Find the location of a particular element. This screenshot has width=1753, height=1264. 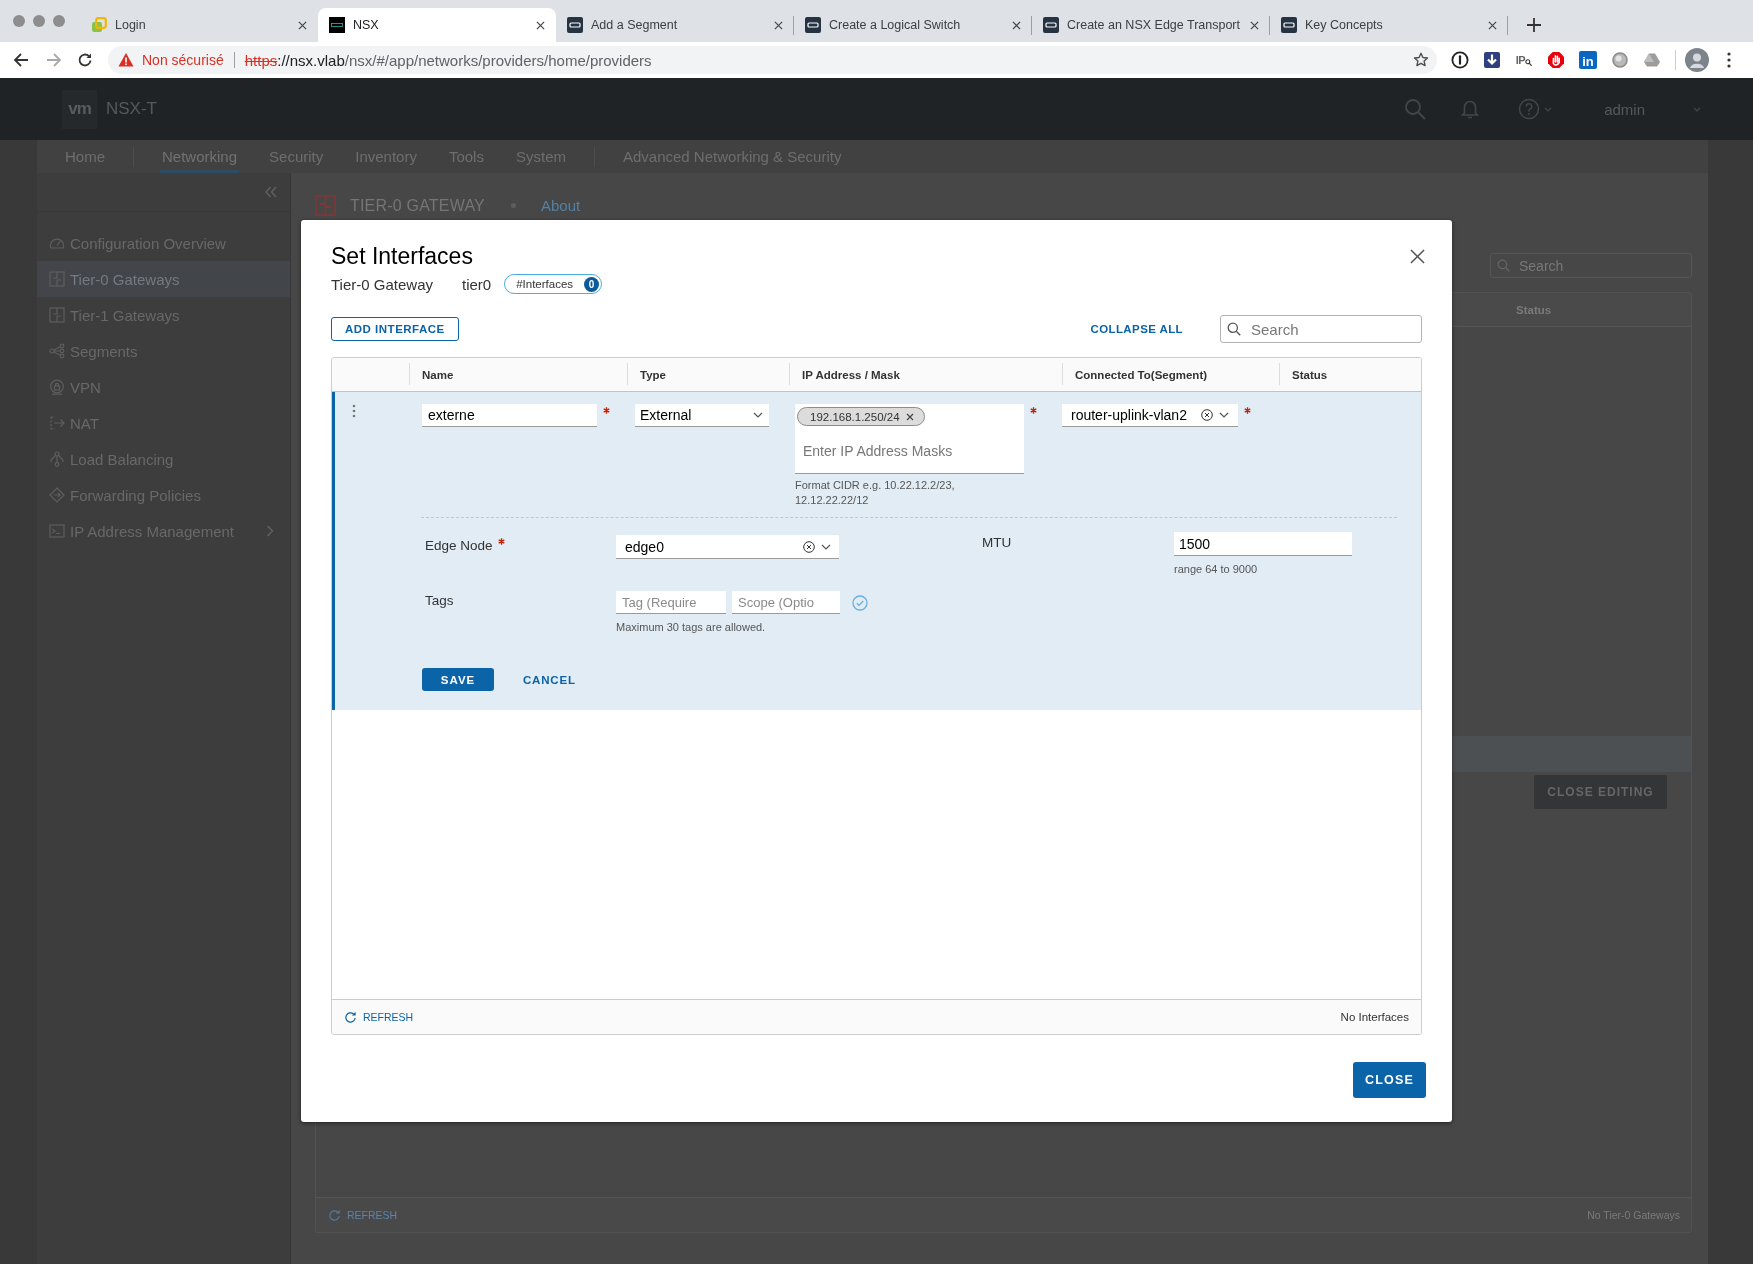

browser-tab: Key Concepts is located at coordinates (1389, 25).